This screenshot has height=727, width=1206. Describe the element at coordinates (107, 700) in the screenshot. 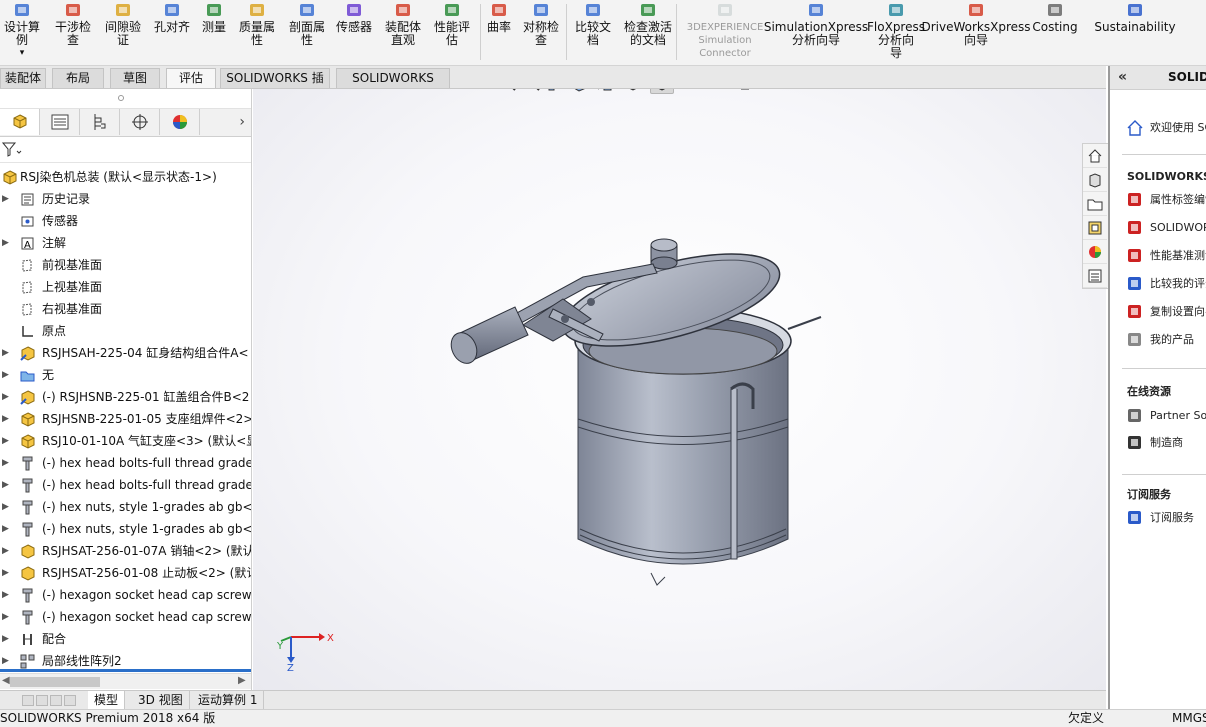

I see `bottom-tab-0: 模型` at that location.